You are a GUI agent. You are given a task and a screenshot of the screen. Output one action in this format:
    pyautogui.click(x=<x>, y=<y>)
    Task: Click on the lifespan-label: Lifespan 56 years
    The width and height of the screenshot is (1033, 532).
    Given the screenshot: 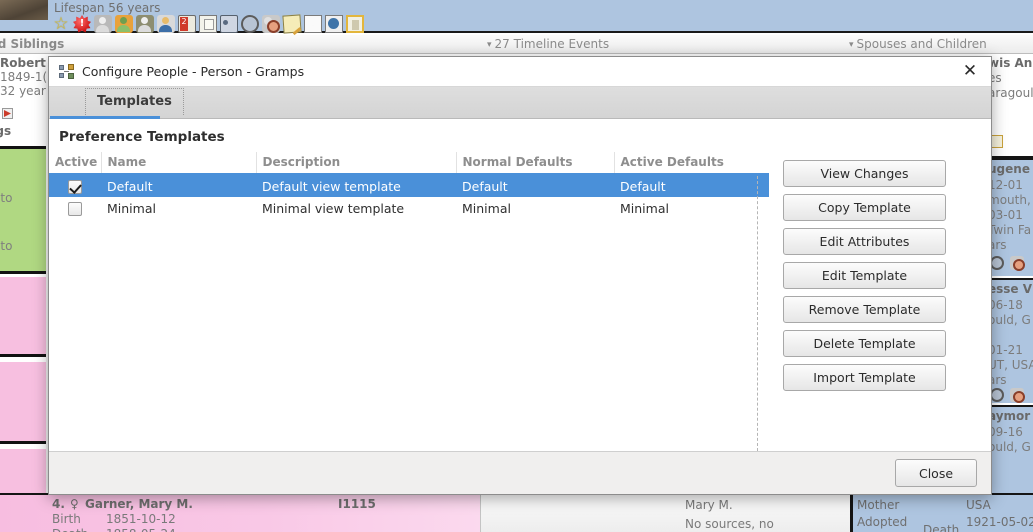 What is the action you would take?
    pyautogui.click(x=107, y=8)
    